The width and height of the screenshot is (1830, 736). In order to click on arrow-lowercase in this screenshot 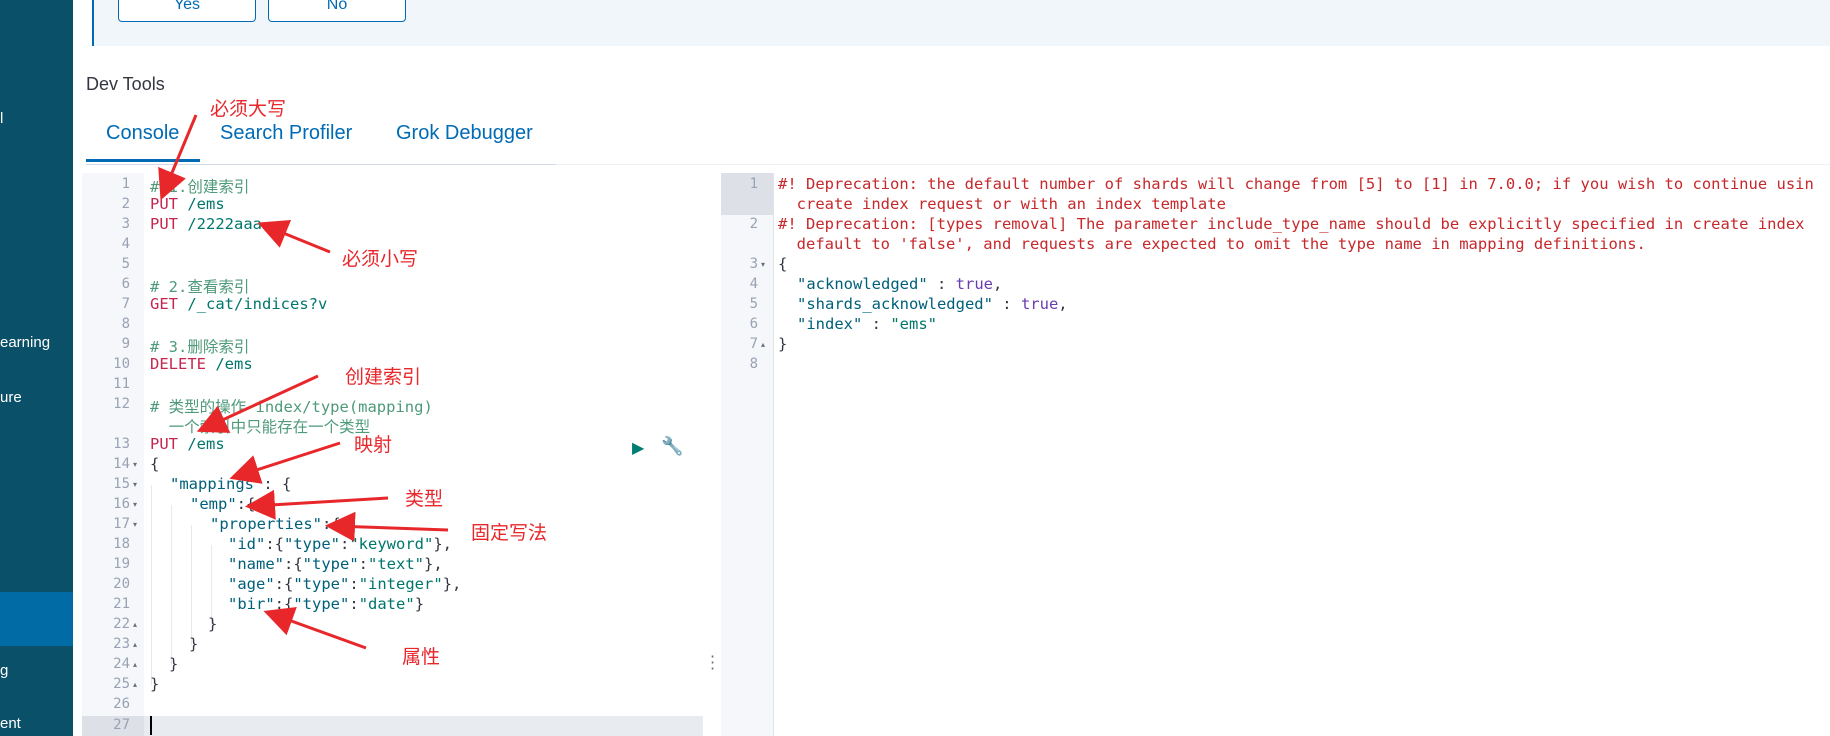, I will do `click(294, 237)`.